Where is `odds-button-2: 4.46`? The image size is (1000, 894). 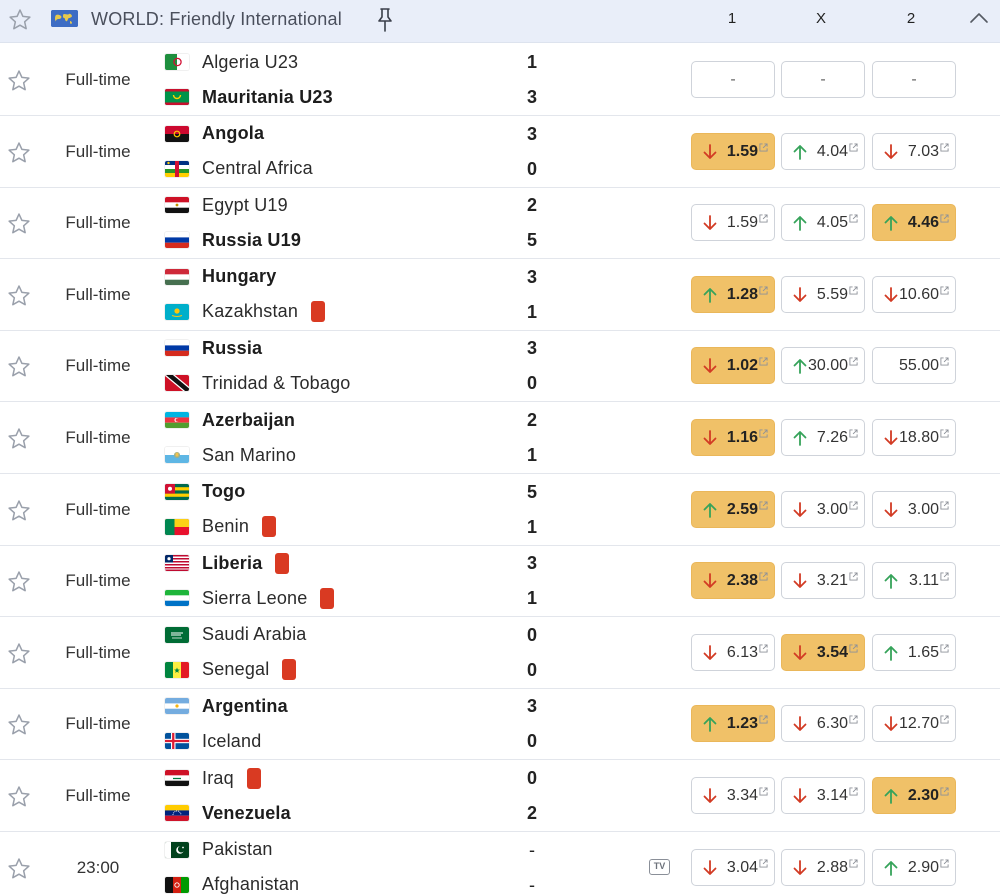
odds-button-2: 4.46 is located at coordinates (914, 223).